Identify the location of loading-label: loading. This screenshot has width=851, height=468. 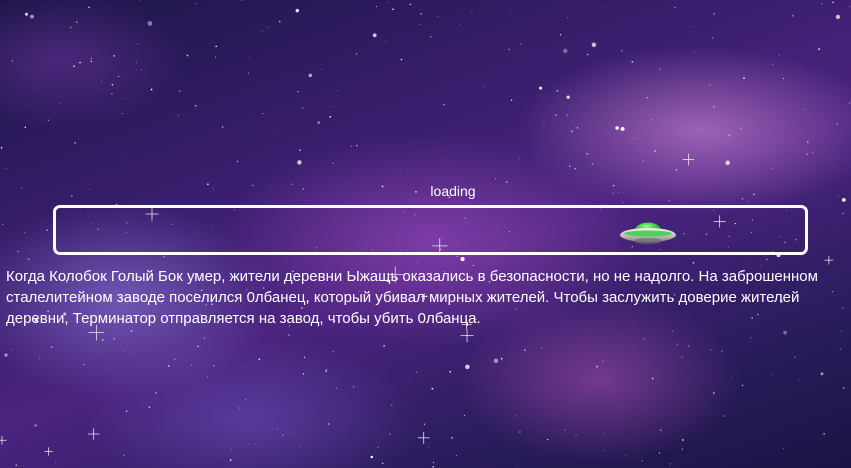
(453, 191).